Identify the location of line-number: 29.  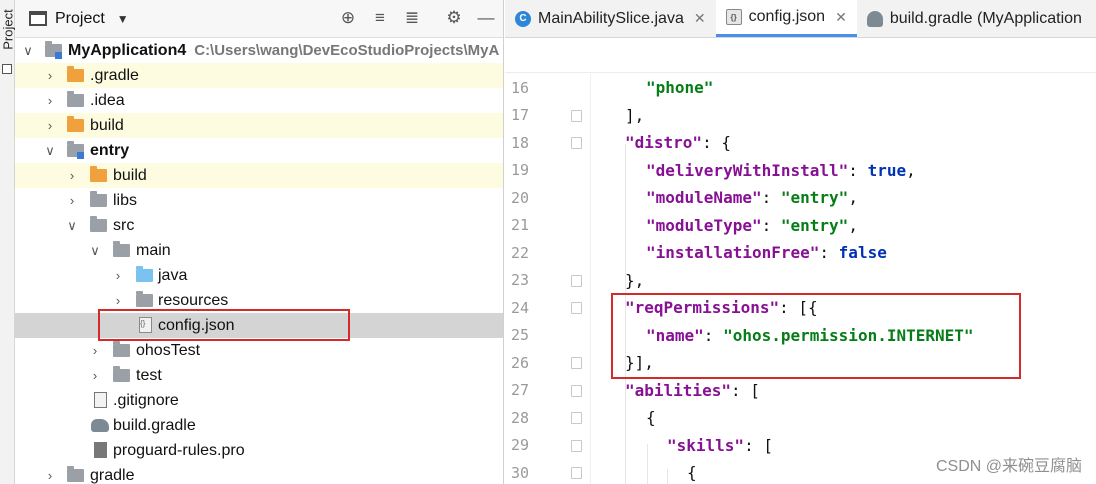
(519, 445).